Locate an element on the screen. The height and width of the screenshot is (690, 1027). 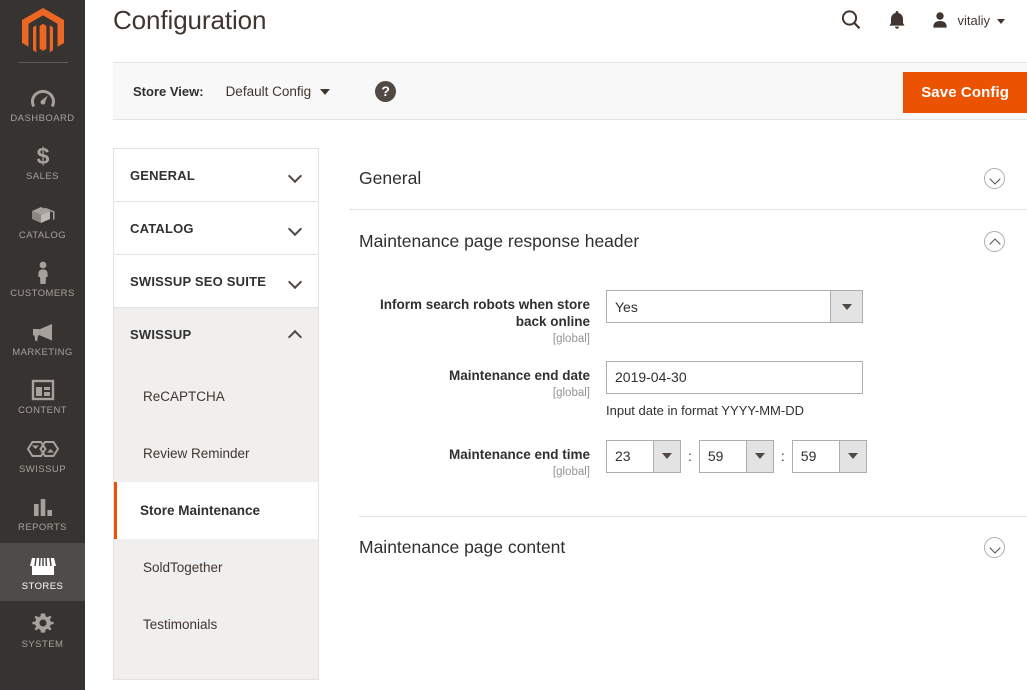
inform-robots-value: Yes is located at coordinates (626, 306).